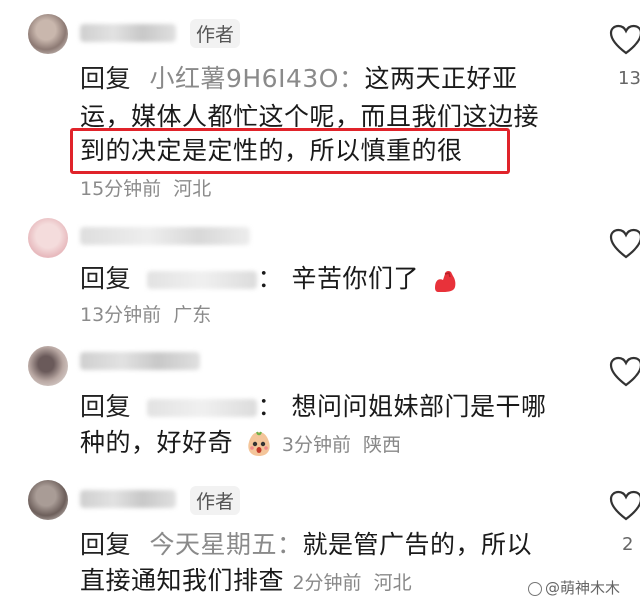 The height and width of the screenshot is (611, 640). Describe the element at coordinates (157, 442) in the screenshot. I see `comment-text: 种的，好好奇` at that location.